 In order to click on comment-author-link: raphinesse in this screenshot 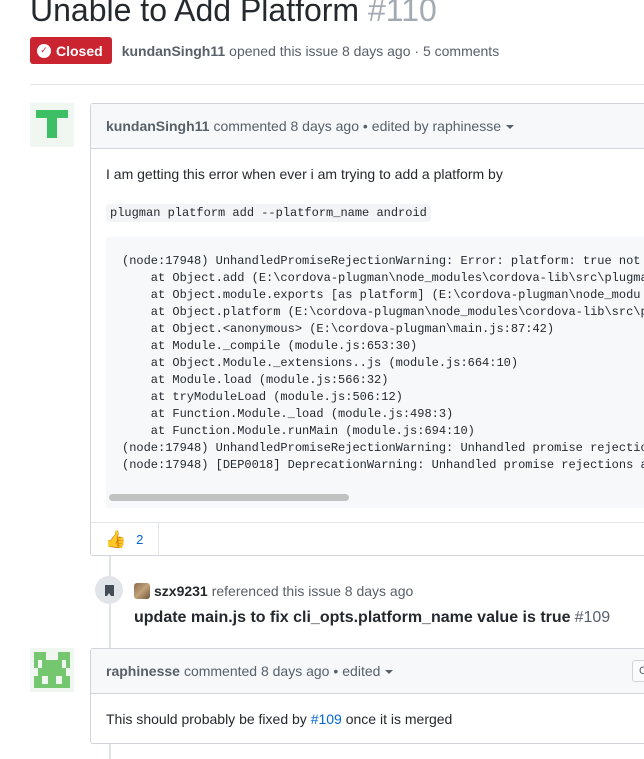, I will do `click(143, 671)`.